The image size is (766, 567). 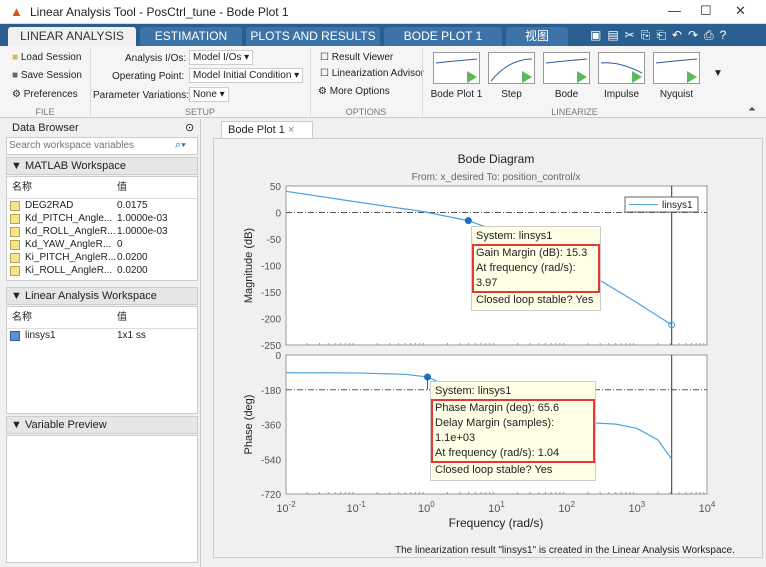 What do you see at coordinates (496, 507) in the screenshot?
I see `x-tick-label: 101` at bounding box center [496, 507].